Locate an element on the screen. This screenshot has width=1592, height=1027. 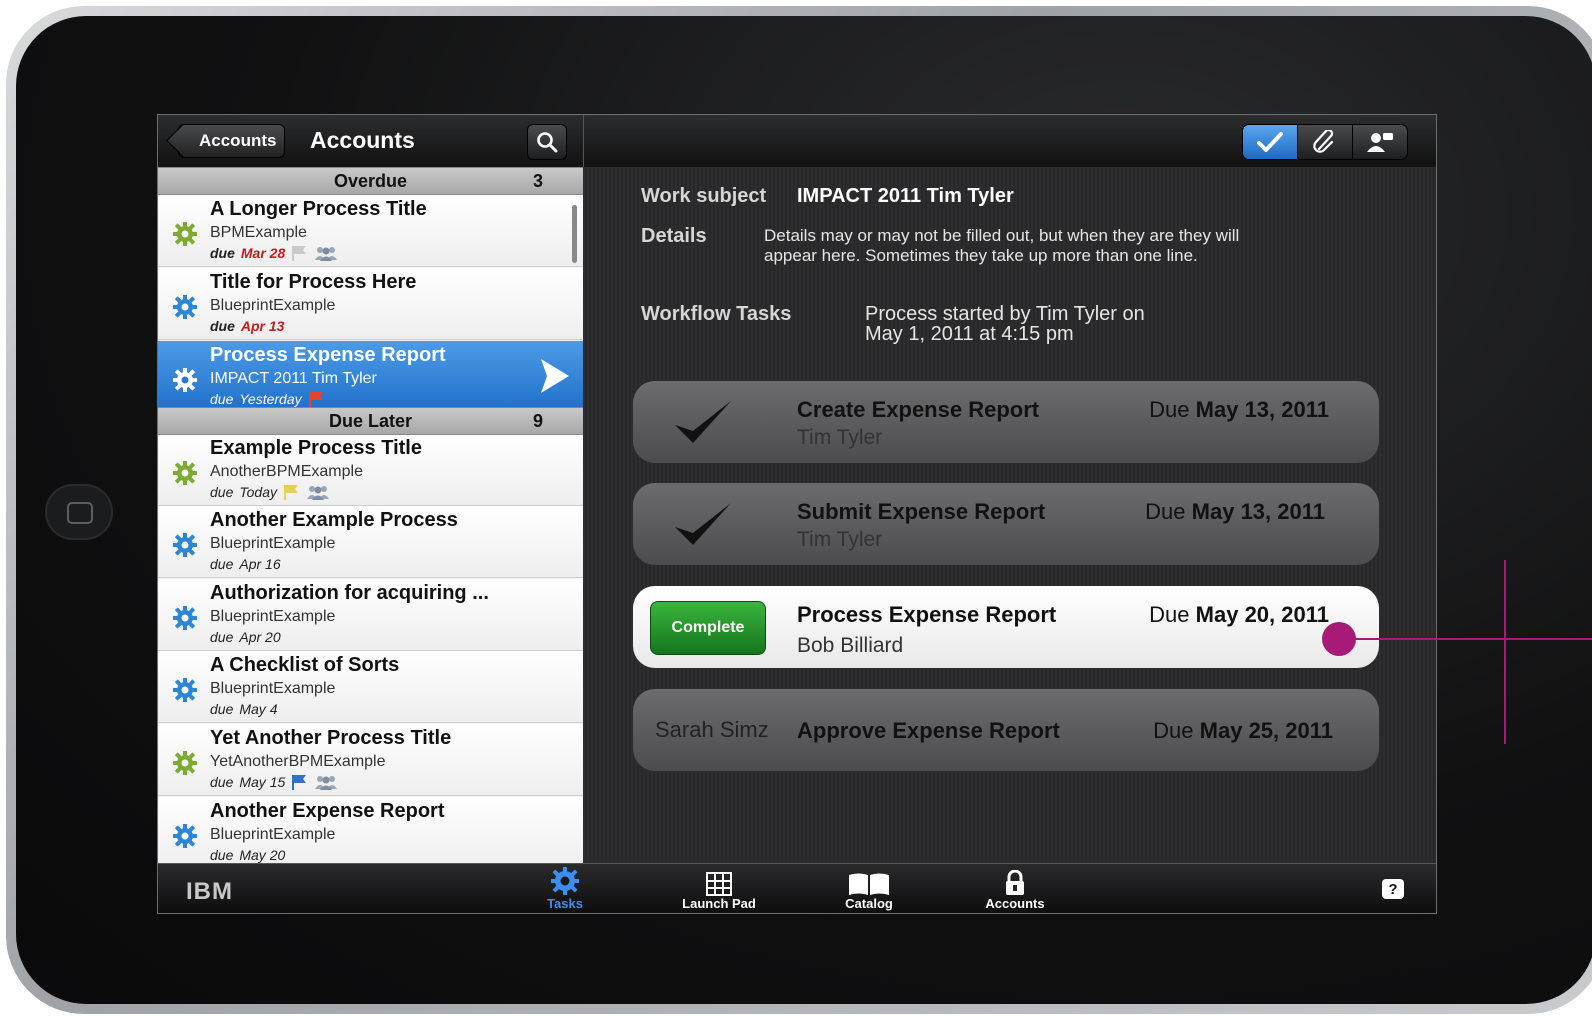
back-button-label: Accounts is located at coordinates (238, 140).